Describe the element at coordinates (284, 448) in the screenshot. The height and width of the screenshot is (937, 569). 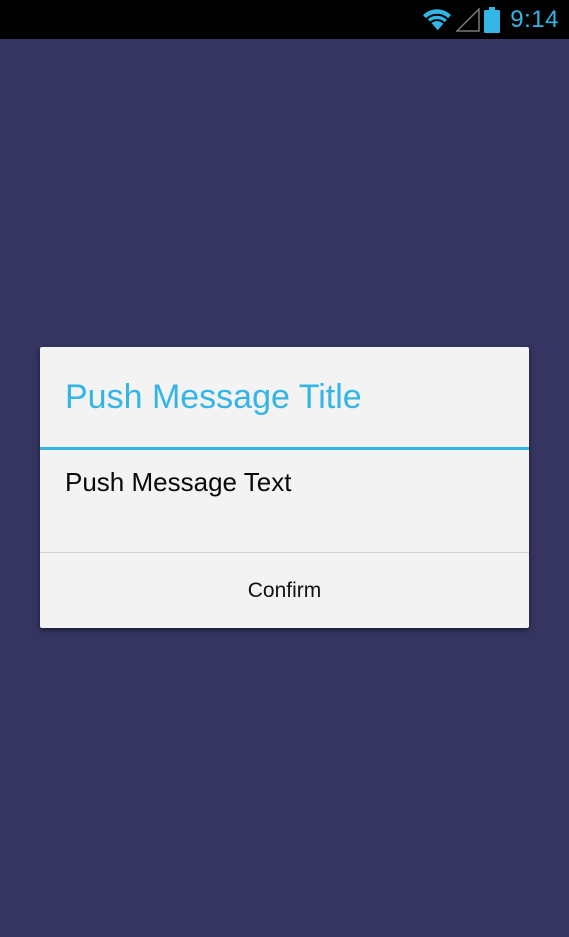
I see `title-divider` at that location.